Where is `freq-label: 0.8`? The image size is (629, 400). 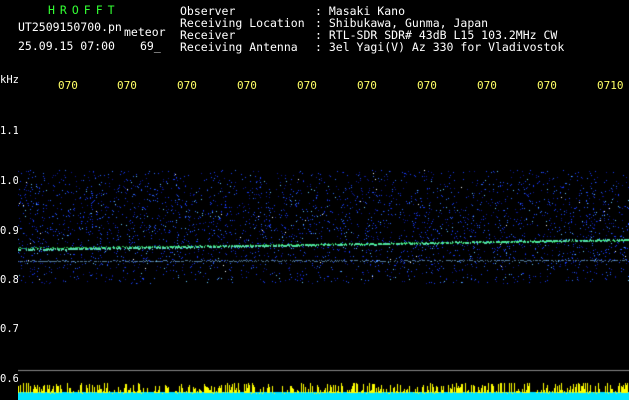
freq-label: 0.8 is located at coordinates (9, 280).